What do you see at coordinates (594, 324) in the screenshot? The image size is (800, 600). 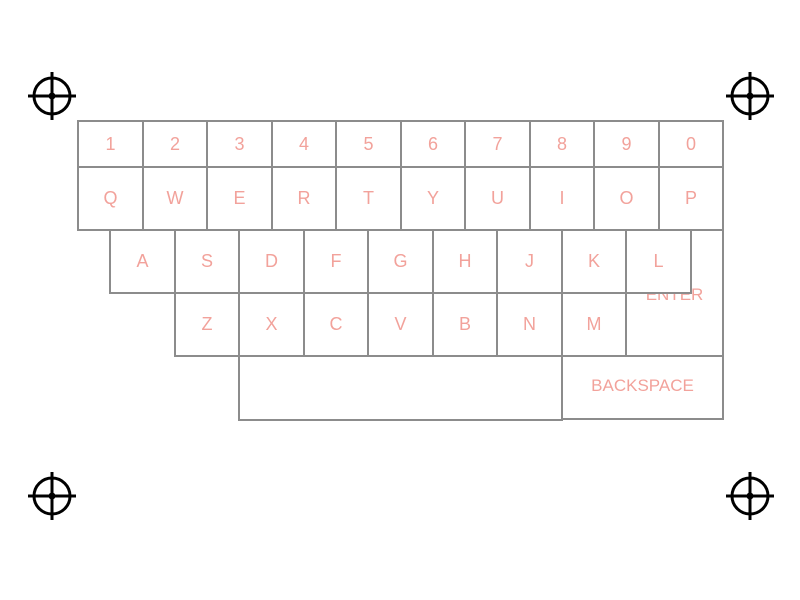 I see `key-m: M` at bounding box center [594, 324].